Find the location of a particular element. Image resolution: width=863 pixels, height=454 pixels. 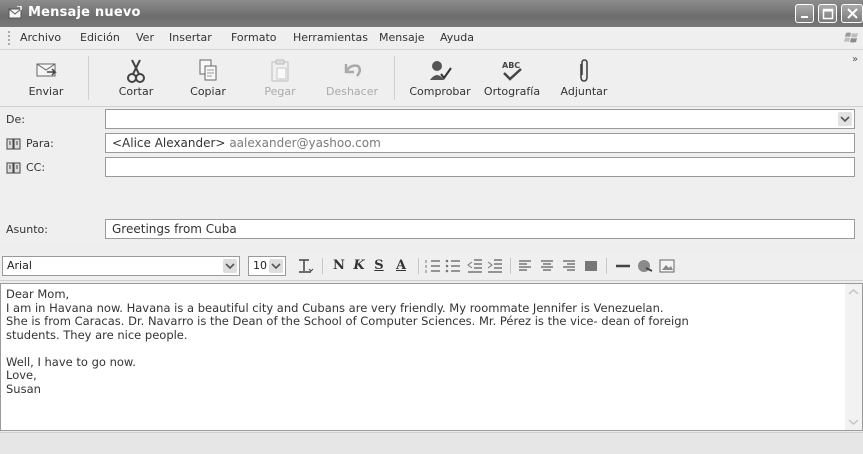

numbered-list-icon is located at coordinates (432, 266).